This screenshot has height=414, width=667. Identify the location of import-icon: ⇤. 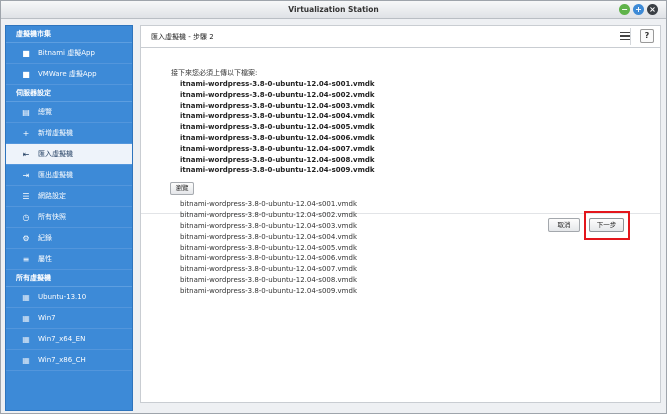
(26, 154).